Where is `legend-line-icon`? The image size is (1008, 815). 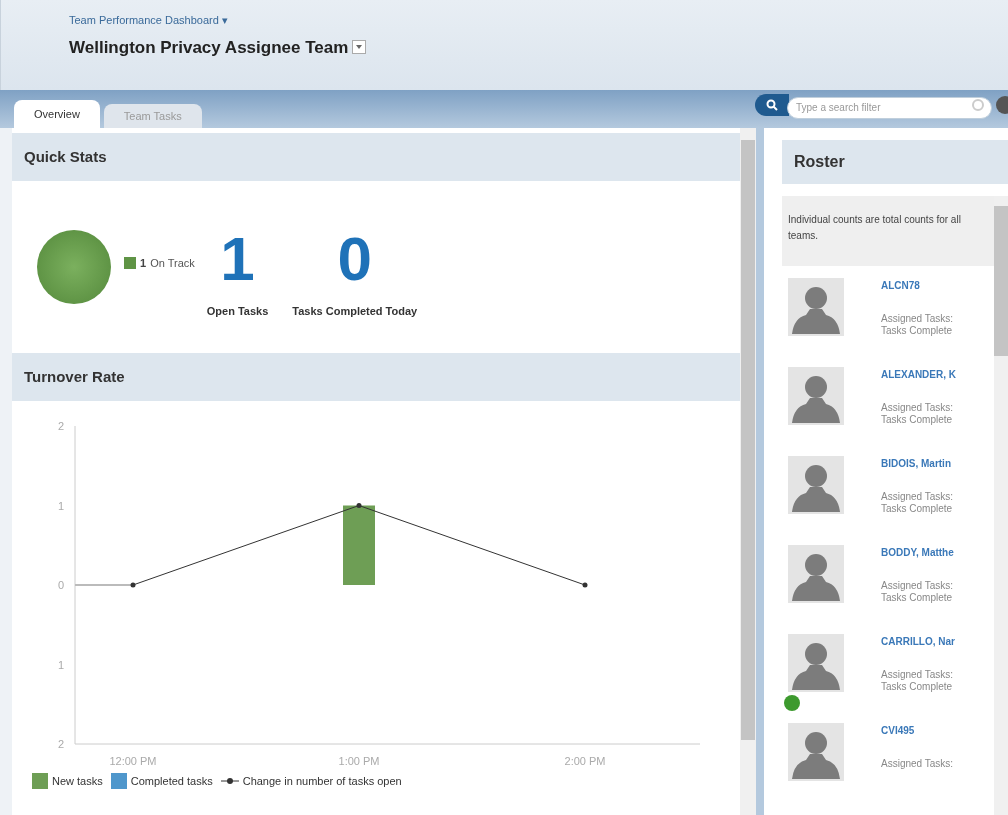 legend-line-icon is located at coordinates (229, 781).